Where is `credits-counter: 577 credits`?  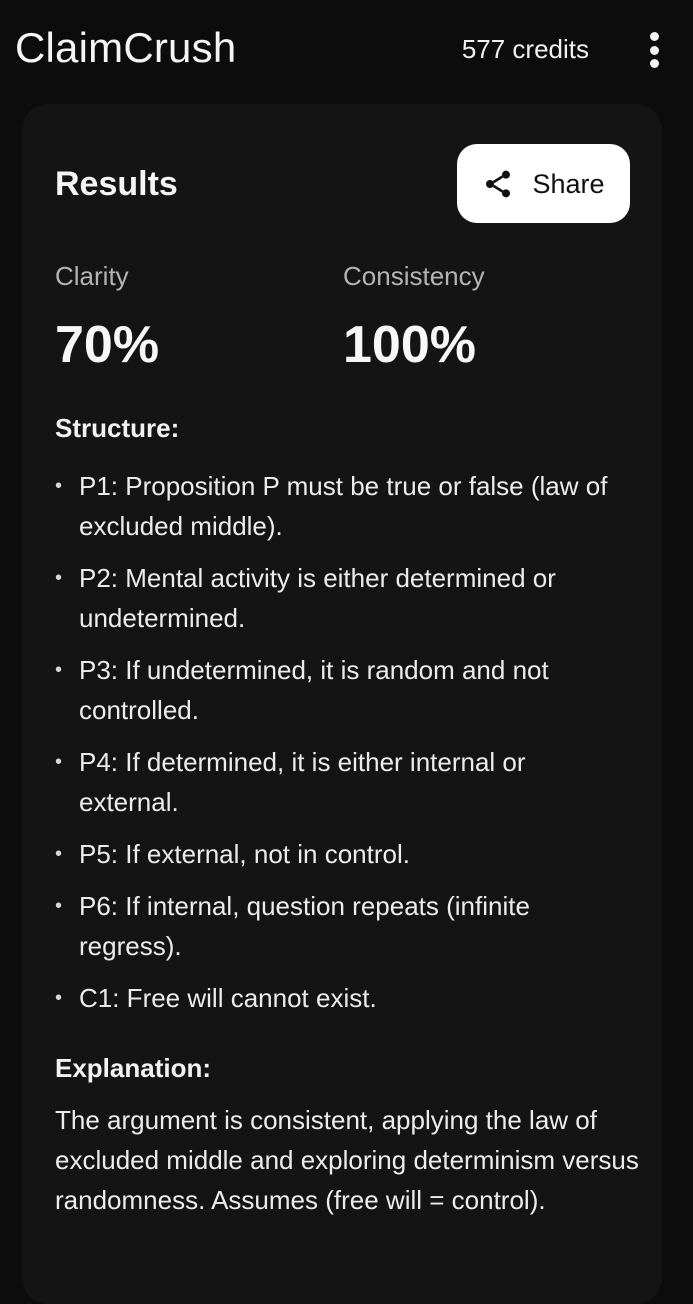 credits-counter: 577 credits is located at coordinates (525, 49).